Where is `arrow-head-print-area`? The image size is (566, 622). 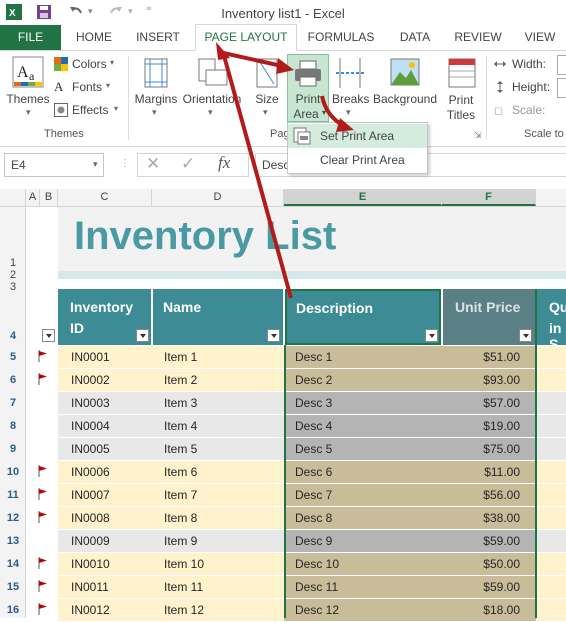
arrow-head-print-area is located at coordinates (285, 66).